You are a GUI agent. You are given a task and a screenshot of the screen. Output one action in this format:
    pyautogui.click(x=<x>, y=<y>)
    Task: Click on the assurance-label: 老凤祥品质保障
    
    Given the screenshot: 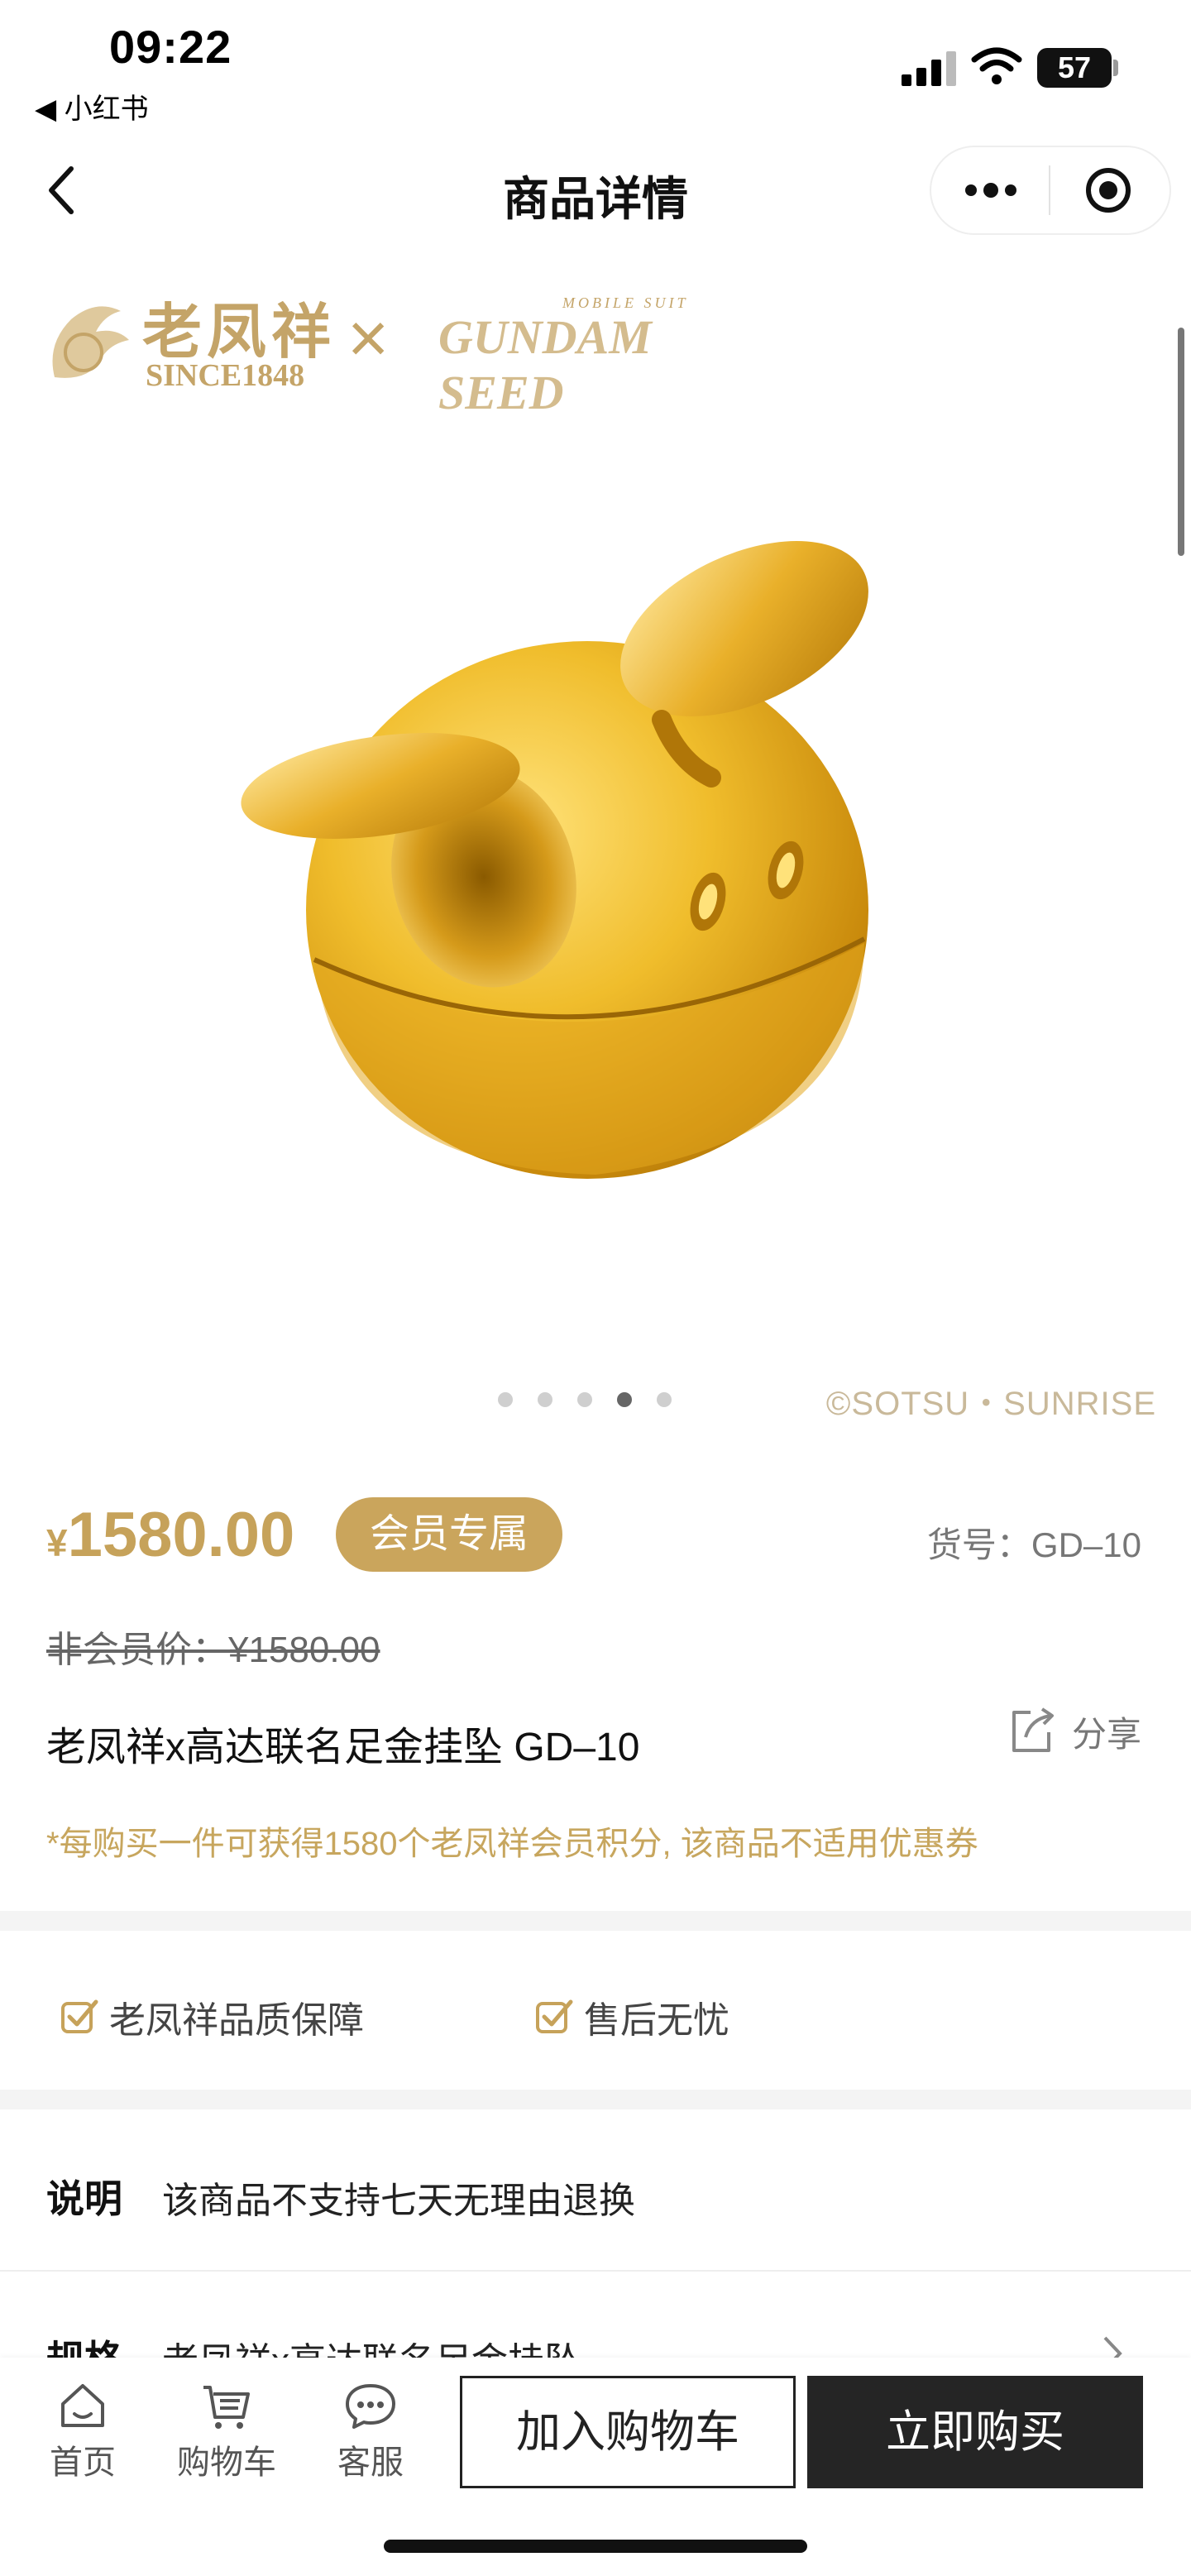 What is the action you would take?
    pyautogui.click(x=236, y=2021)
    